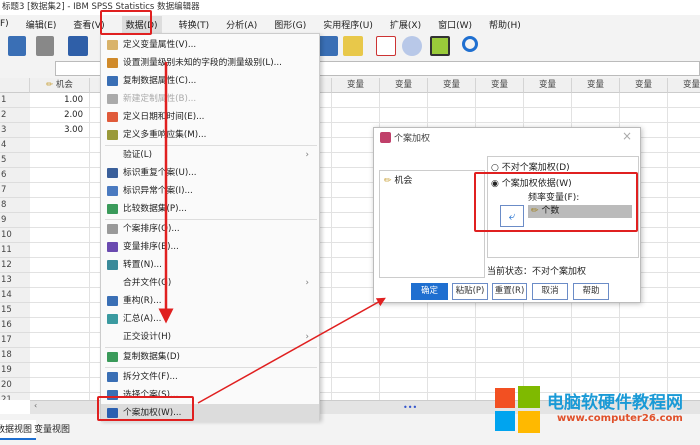  Describe the element at coordinates (615, 403) in the screenshot. I see `watermark-title: 电脑软硬件教程网` at that location.